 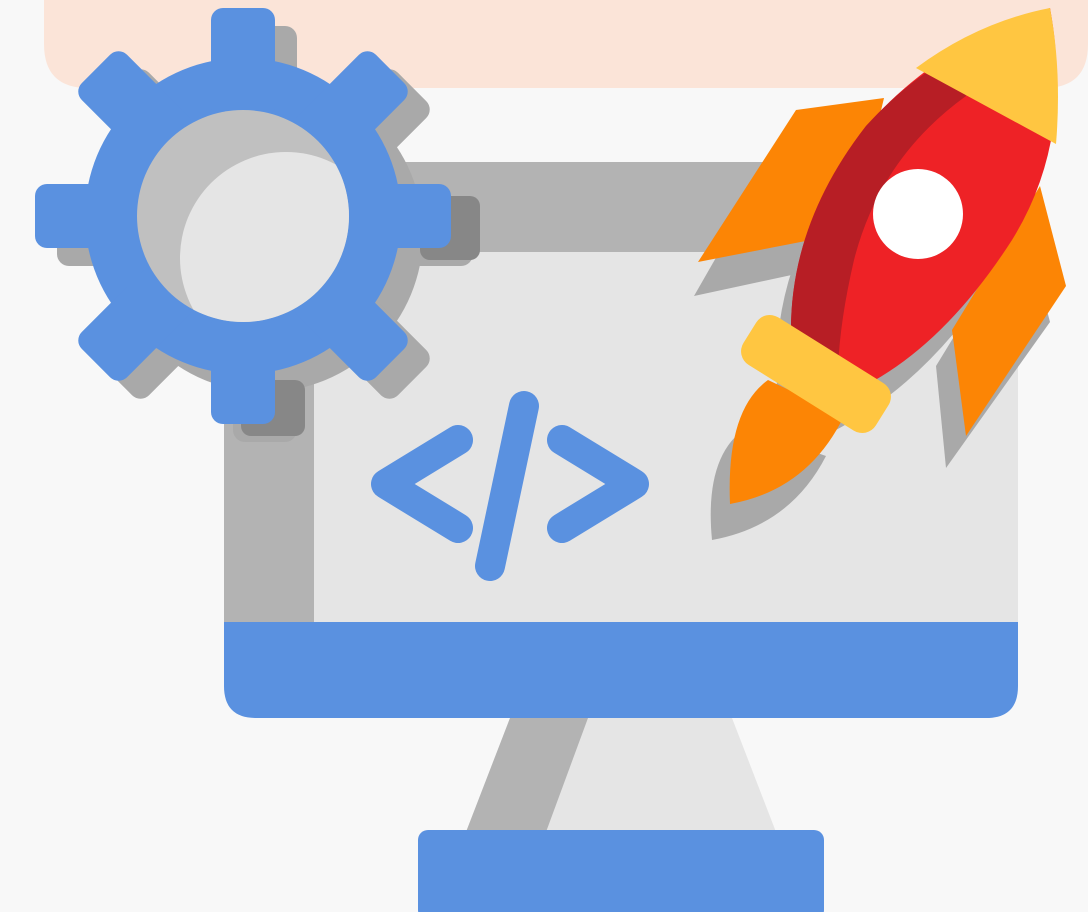 I want to click on rocket-window, so click(x=918, y=214).